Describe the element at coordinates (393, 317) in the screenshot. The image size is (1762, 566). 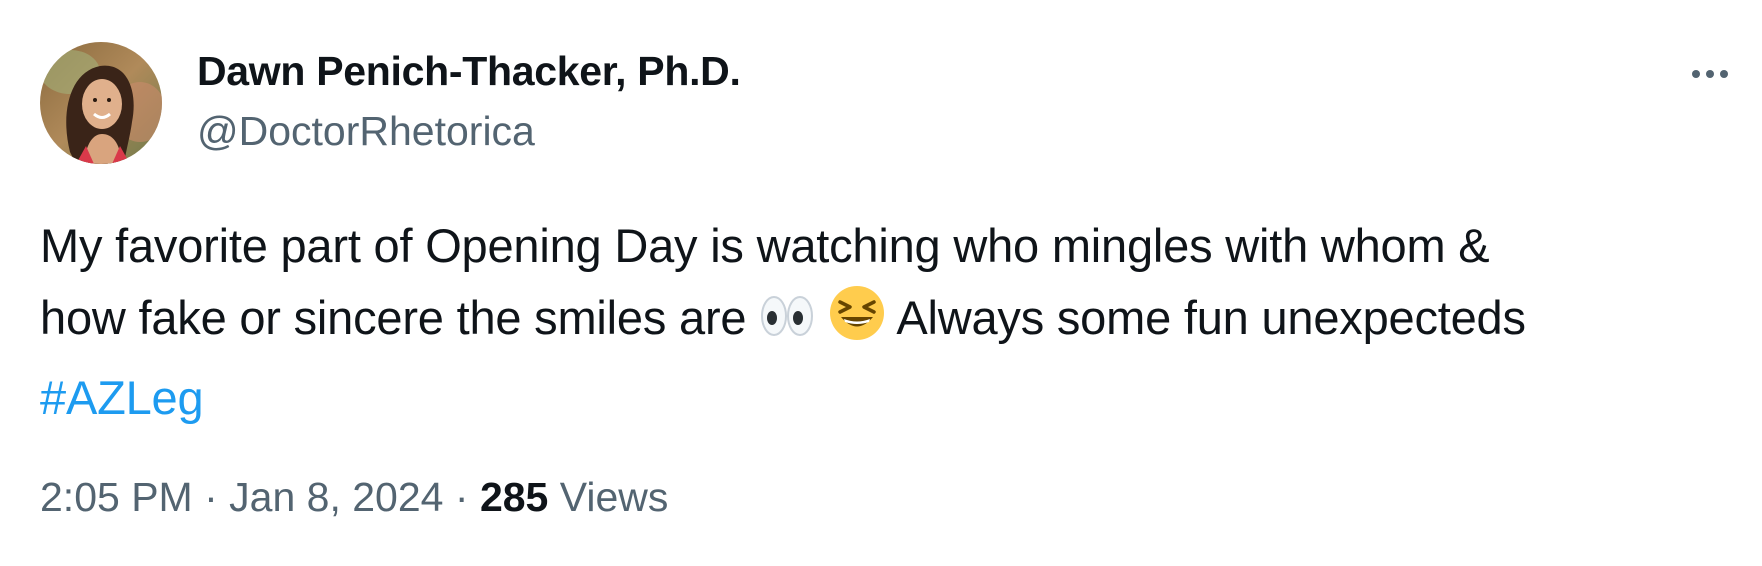
I see `tweet-text-fragment: how fake or sincere the smiles are` at that location.